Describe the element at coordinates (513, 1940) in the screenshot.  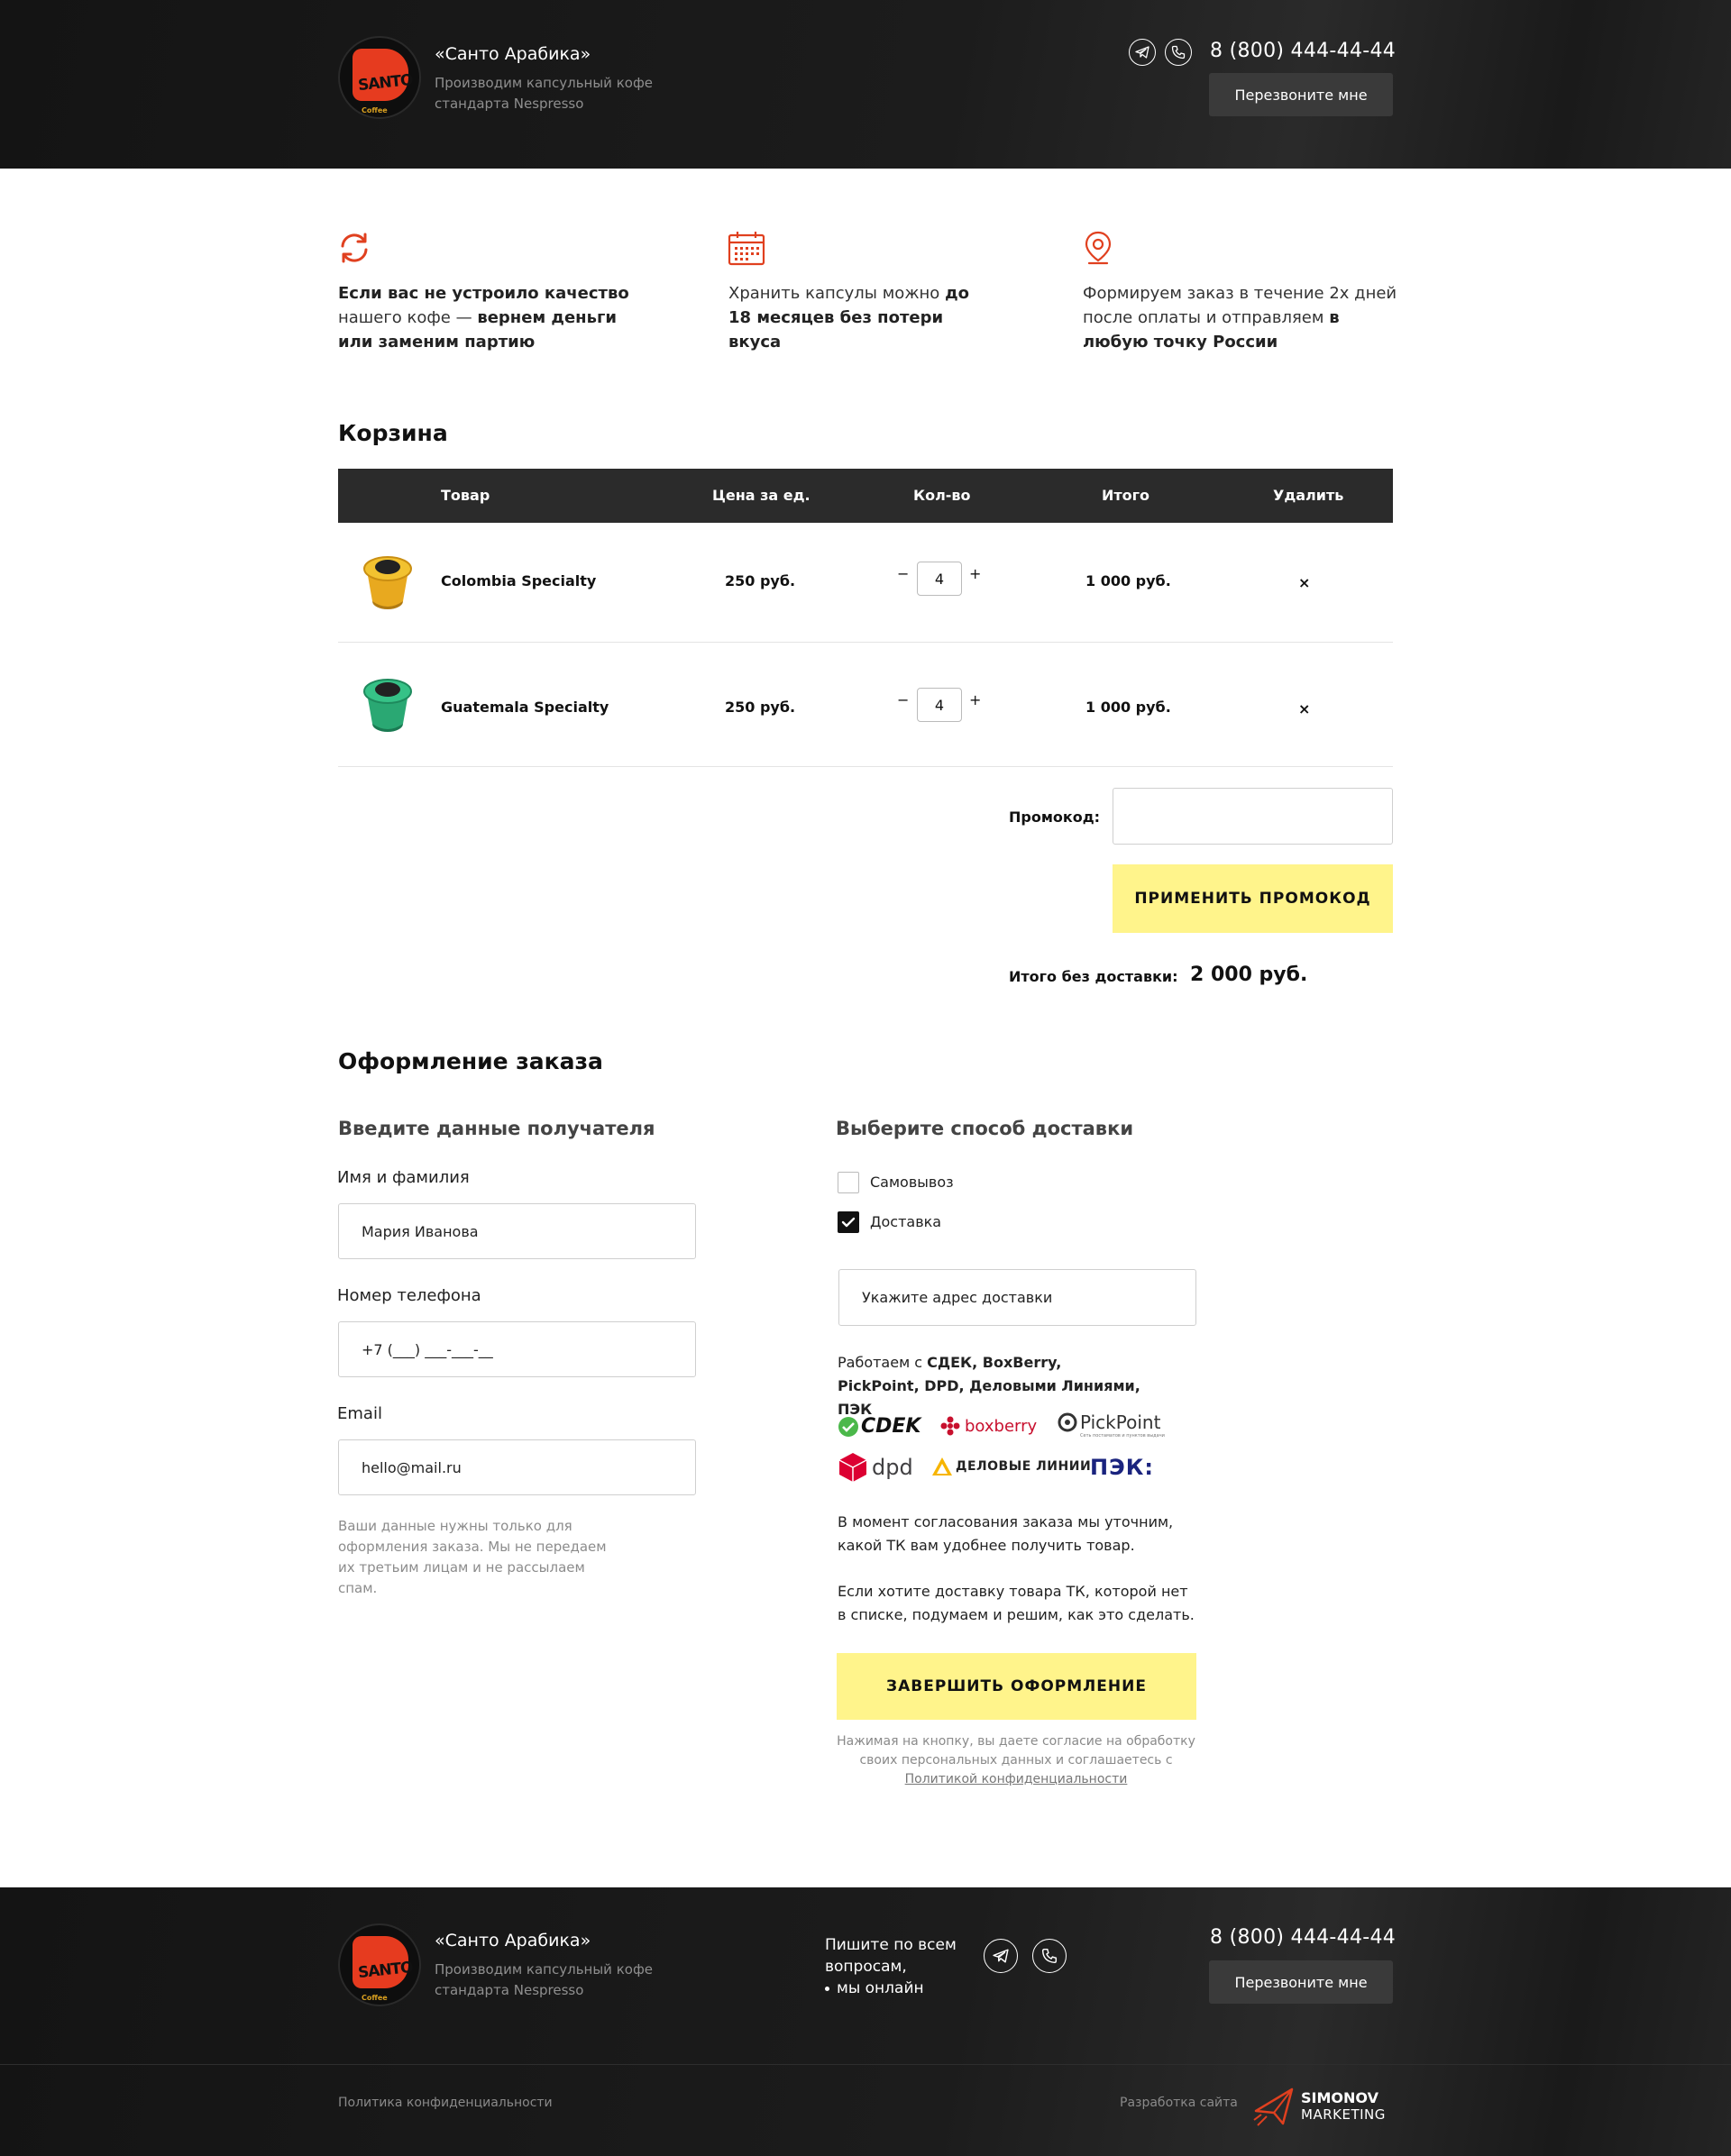
I see `footer-brand-name: «Санто Арабика»` at that location.